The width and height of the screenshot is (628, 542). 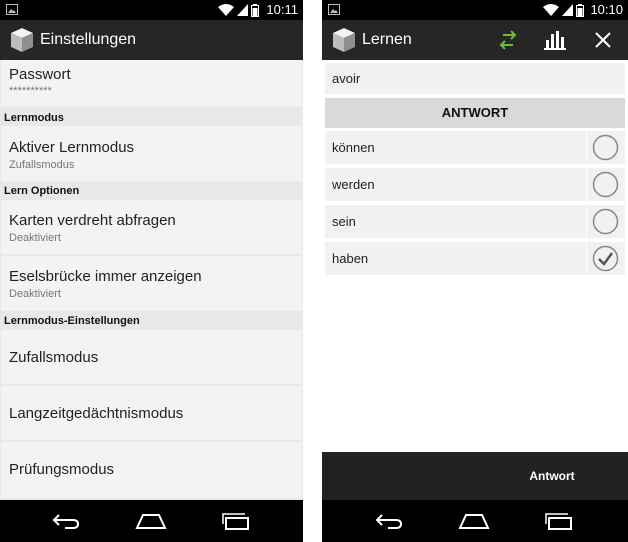 I want to click on category-header: Lernmodus, so click(x=34, y=118).